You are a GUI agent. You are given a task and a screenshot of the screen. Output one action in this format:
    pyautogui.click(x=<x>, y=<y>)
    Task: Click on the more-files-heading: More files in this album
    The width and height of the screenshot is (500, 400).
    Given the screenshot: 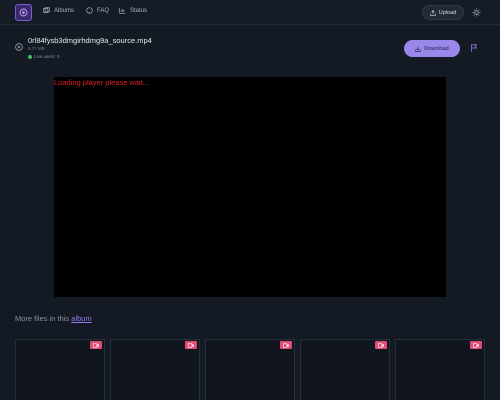 What is the action you would take?
    pyautogui.click(x=53, y=318)
    